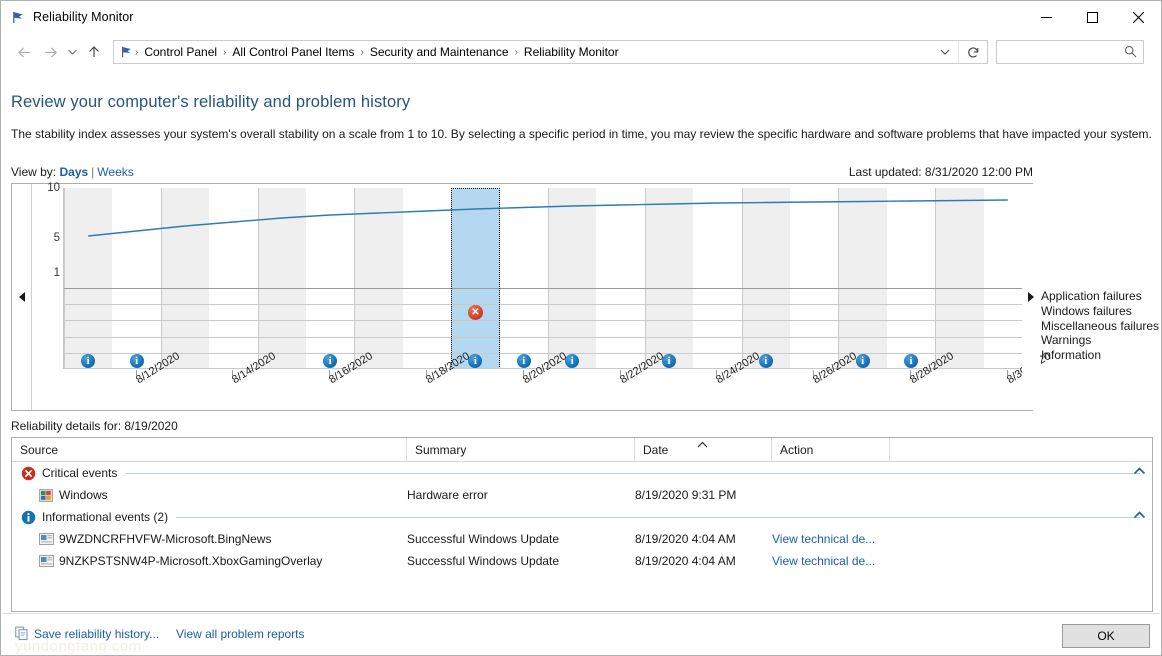 The width and height of the screenshot is (1162, 656). Describe the element at coordinates (475, 312) in the screenshot. I see `chart-critical-event-icon: ✕` at that location.